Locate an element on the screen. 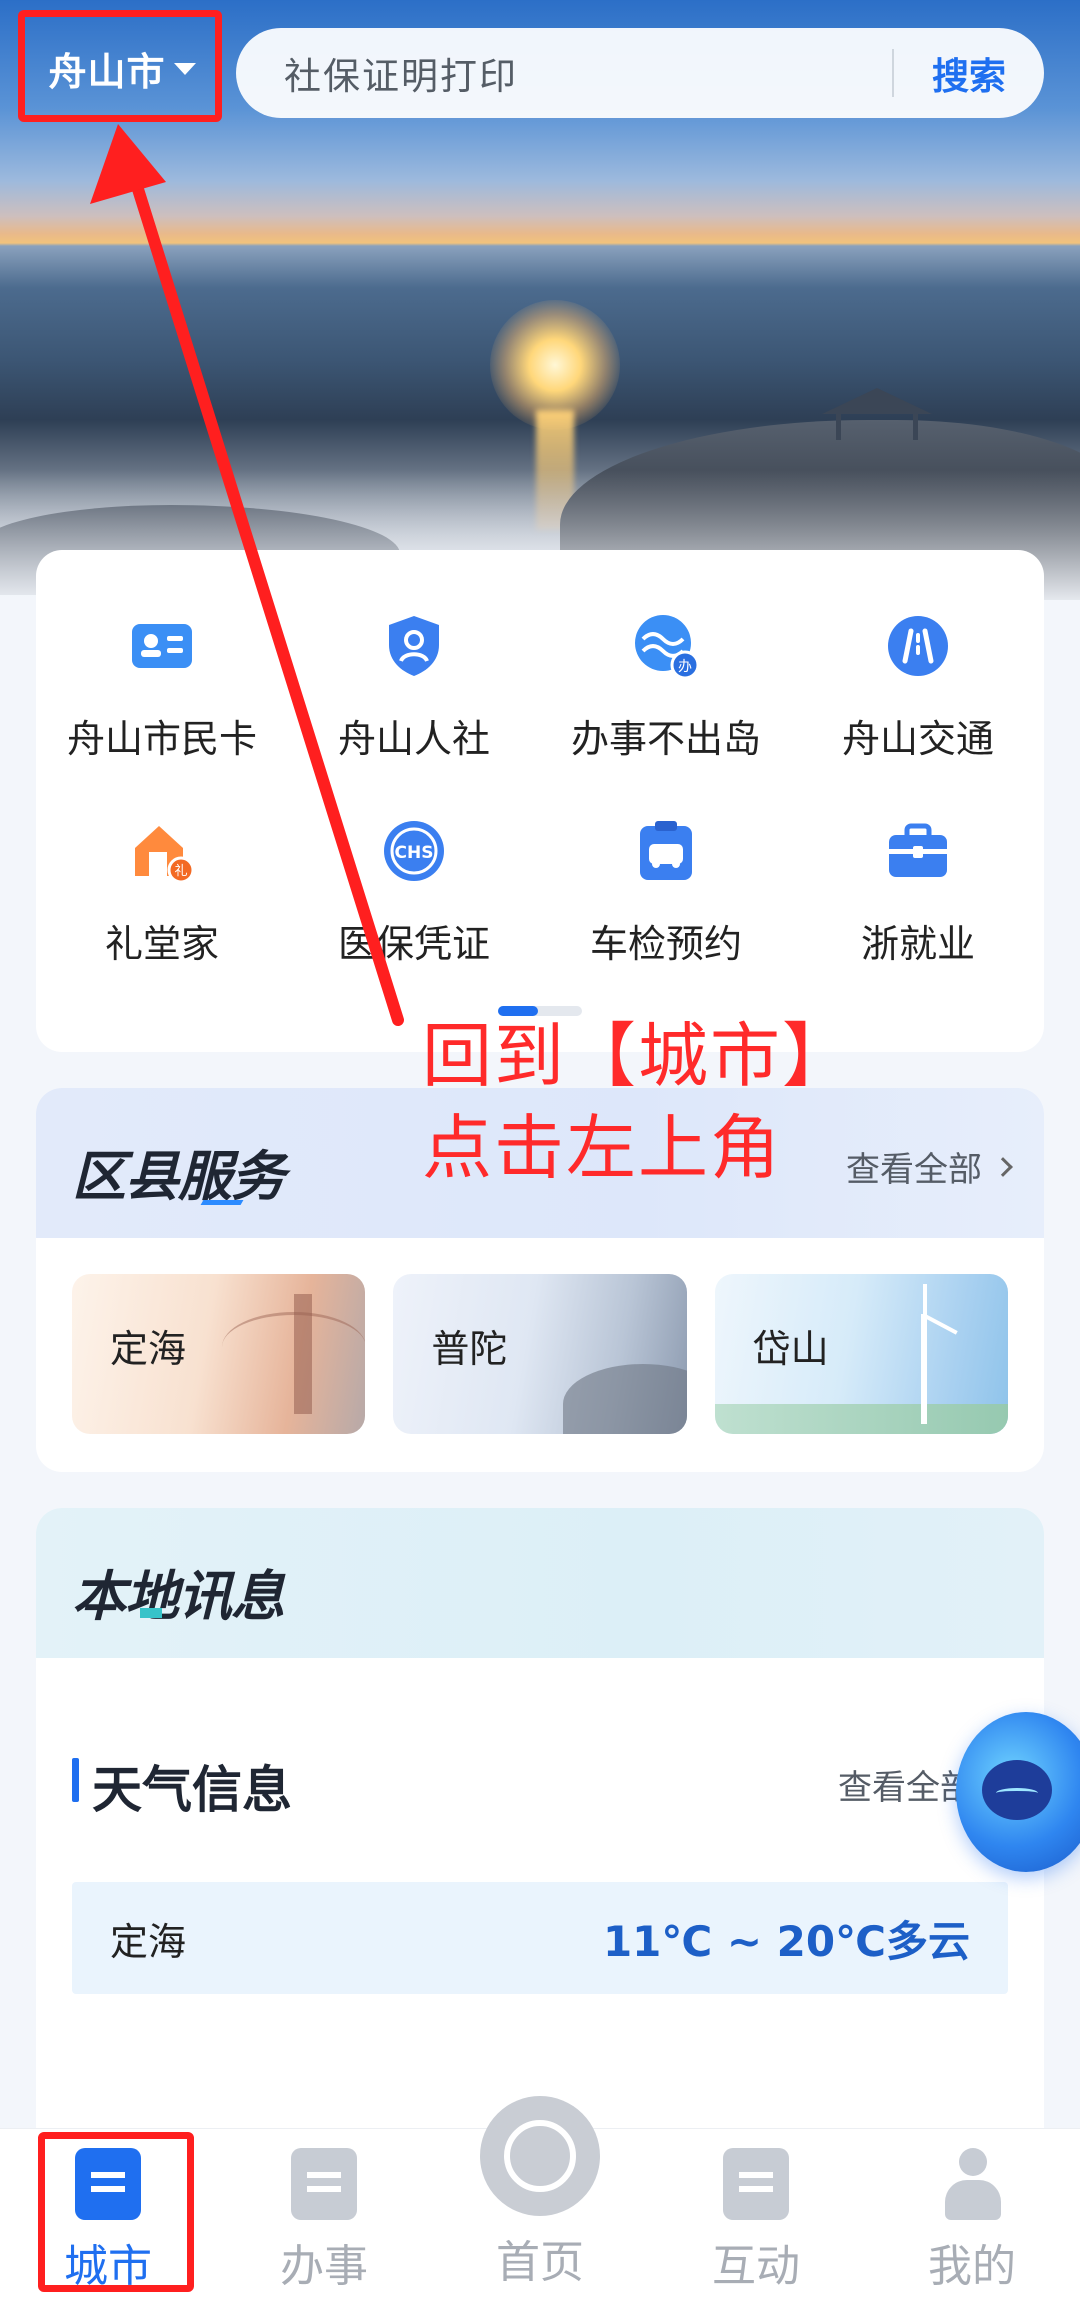 The height and width of the screenshot is (2298, 1080). chevron-right-icon is located at coordinates (1003, 1166).